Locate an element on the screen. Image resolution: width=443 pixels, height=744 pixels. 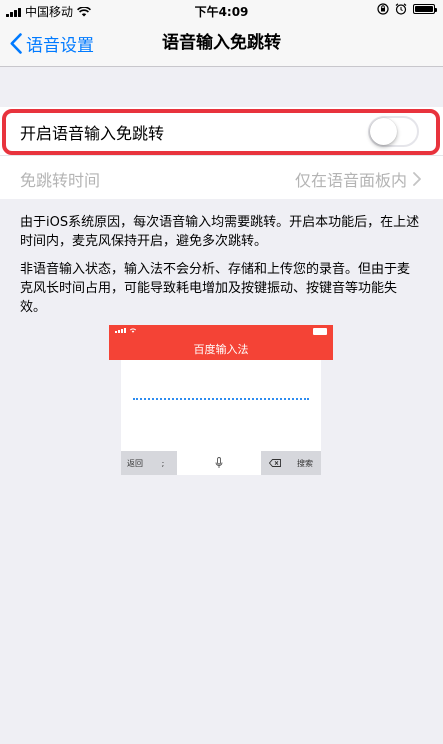
illustration-wifi-icon is located at coordinates (133, 330).